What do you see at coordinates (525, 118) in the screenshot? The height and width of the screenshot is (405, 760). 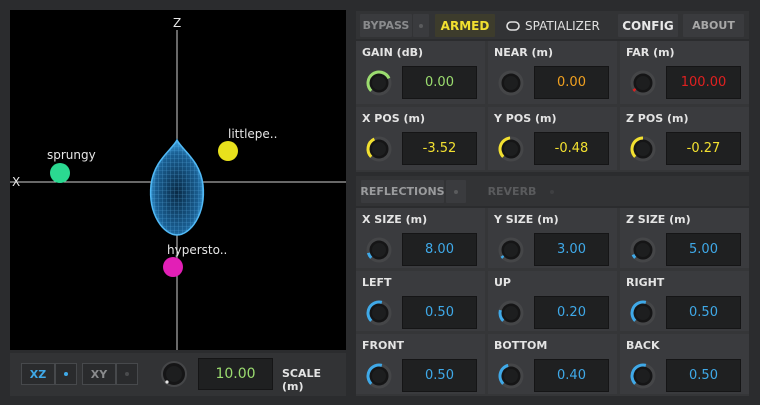 I see `y-pos-label: Y POS (m)` at bounding box center [525, 118].